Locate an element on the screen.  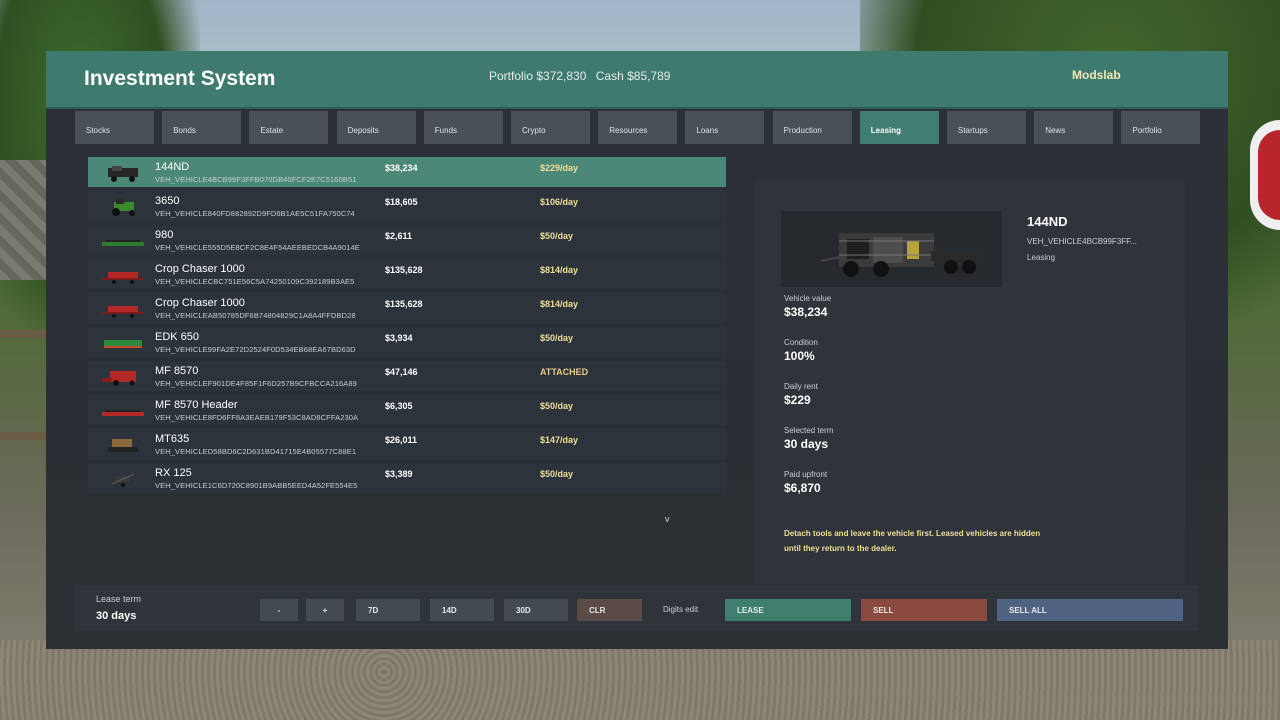
portfolio-summary: Portfolio $372,830 Cash $85,789 is located at coordinates (582, 76).